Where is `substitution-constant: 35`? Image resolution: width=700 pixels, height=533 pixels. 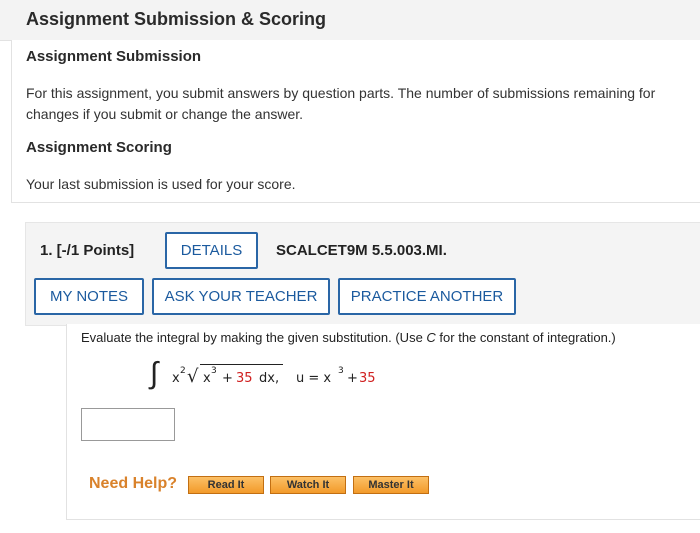
substitution-constant: 35 is located at coordinates (367, 378).